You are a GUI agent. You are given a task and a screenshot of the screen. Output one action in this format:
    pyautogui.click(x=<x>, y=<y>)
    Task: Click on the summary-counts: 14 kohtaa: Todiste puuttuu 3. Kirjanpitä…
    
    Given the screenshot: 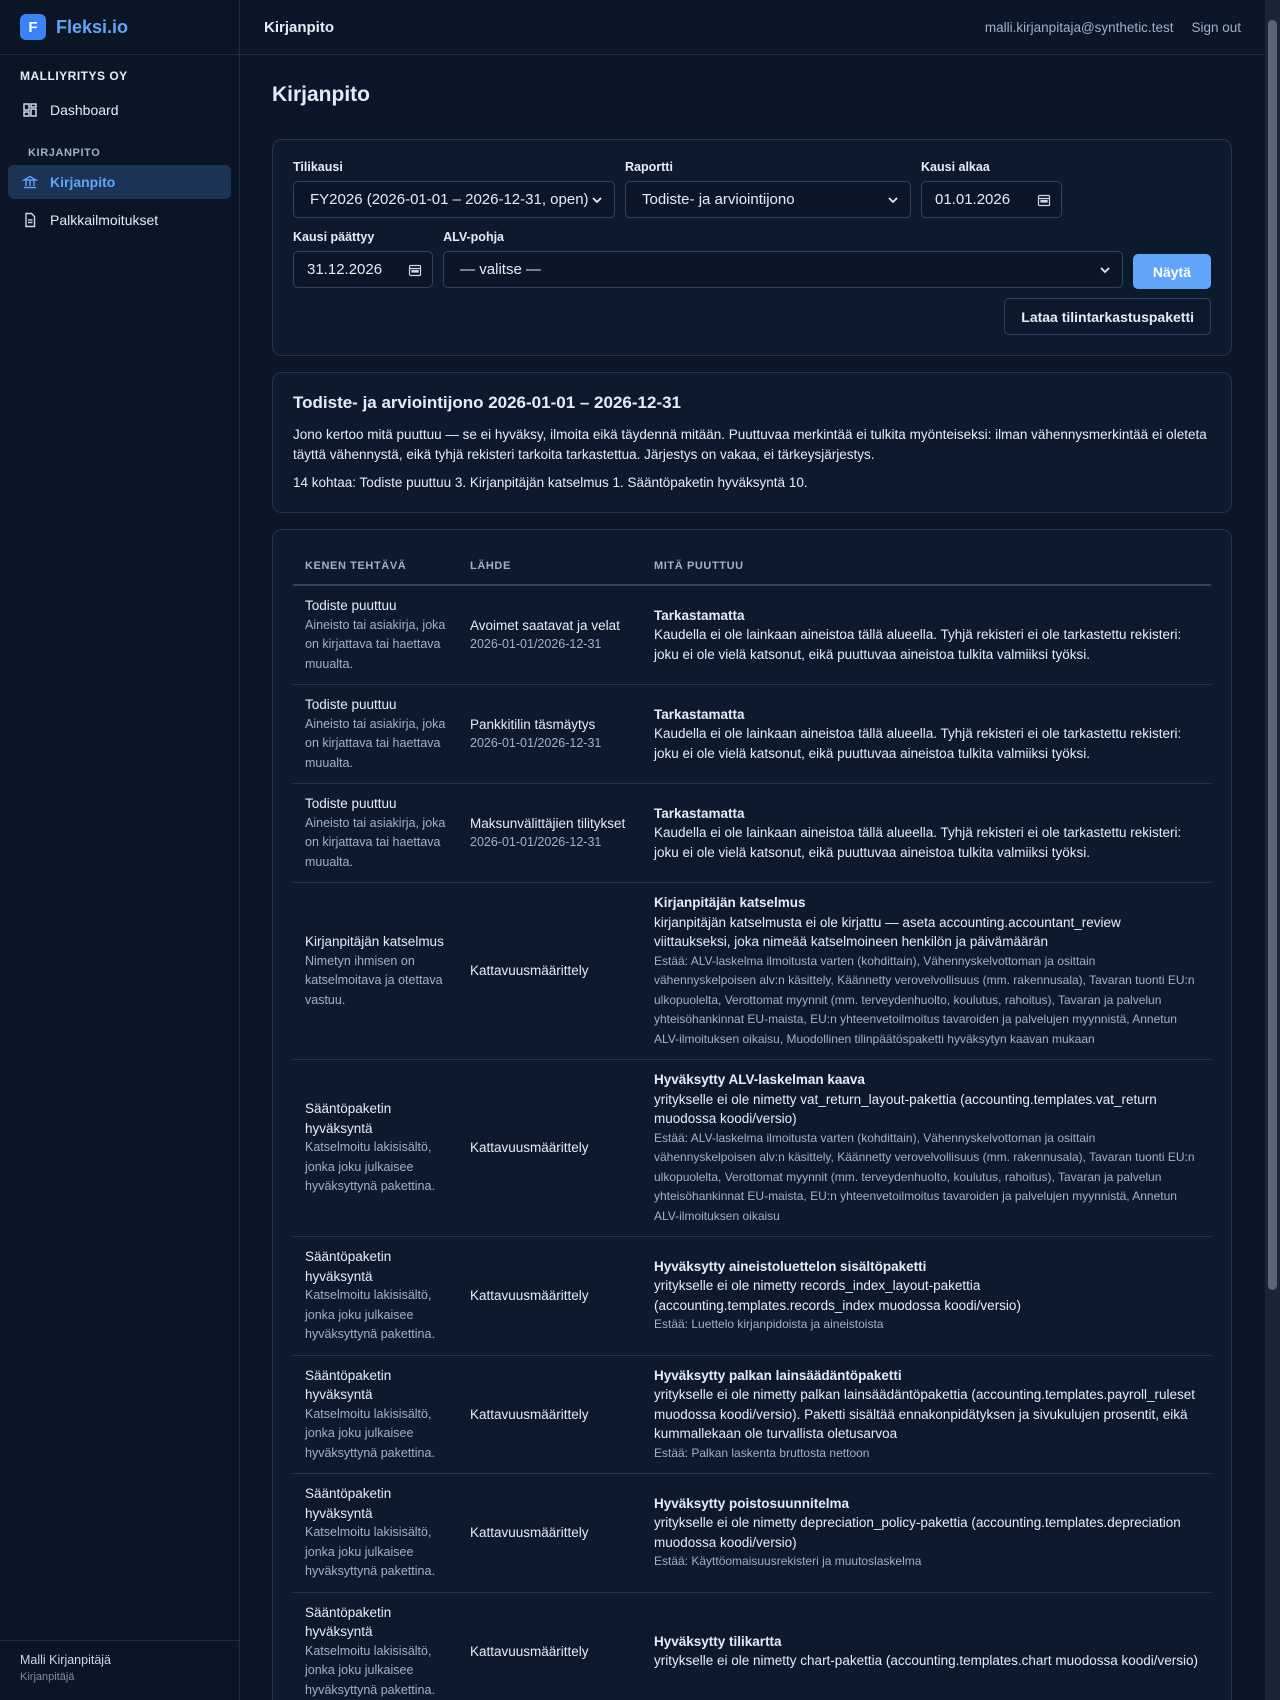 What is the action you would take?
    pyautogui.click(x=550, y=482)
    